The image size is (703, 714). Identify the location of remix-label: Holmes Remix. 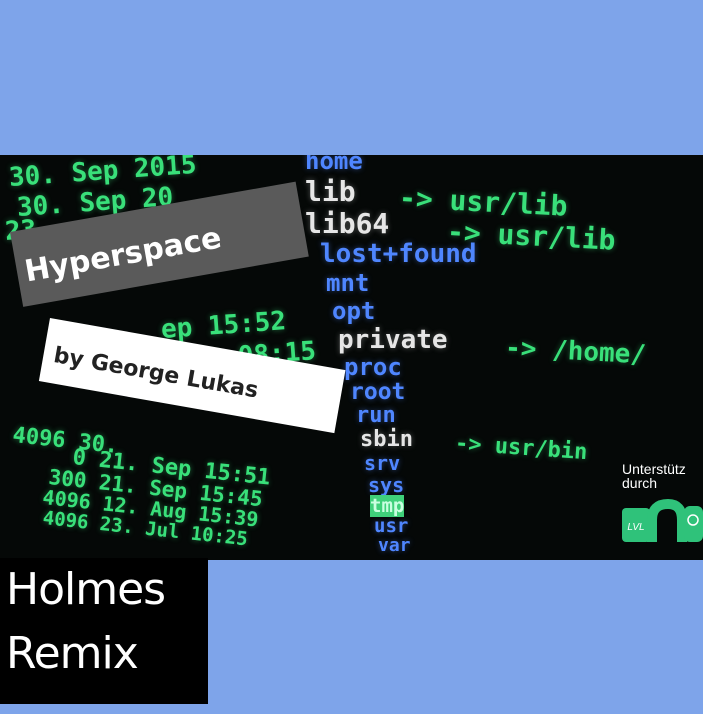
(104, 631).